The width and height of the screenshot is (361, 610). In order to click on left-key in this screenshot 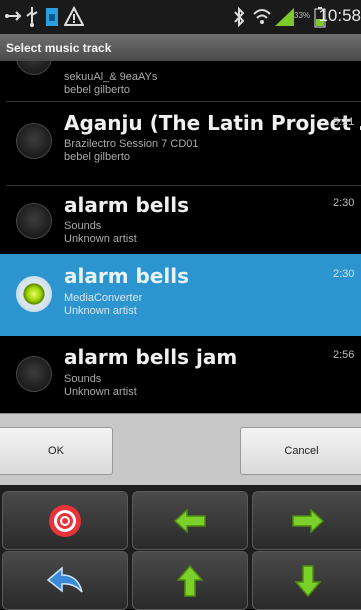, I will do `click(190, 520)`.